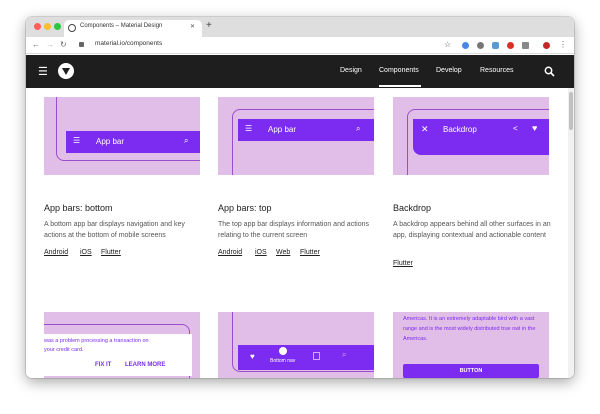 This screenshot has height=414, width=600. I want to click on material-logo-icon, so click(66, 71).